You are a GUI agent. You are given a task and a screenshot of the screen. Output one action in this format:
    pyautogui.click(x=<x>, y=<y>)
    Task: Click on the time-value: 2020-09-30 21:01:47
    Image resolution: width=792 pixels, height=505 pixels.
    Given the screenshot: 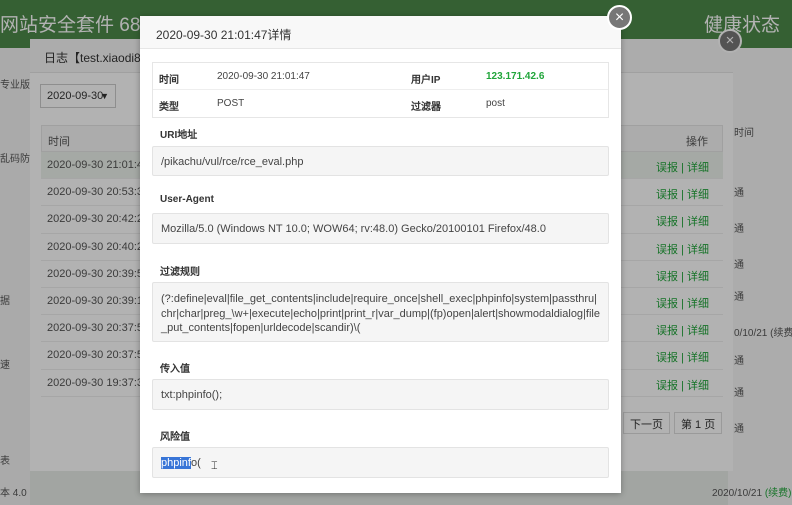 What is the action you would take?
    pyautogui.click(x=263, y=76)
    